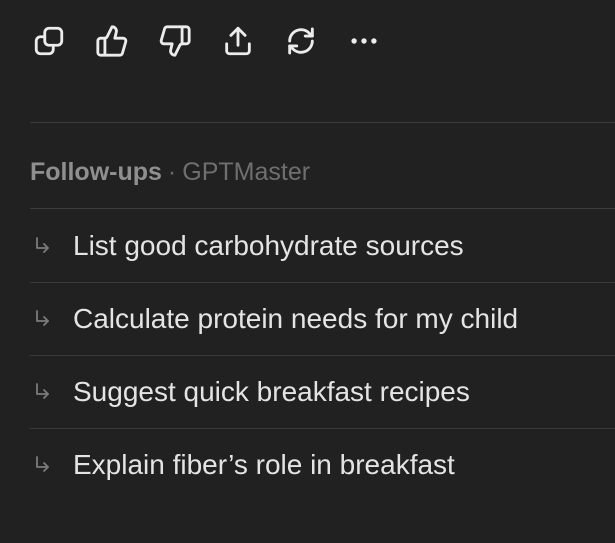 The image size is (615, 543). What do you see at coordinates (268, 245) in the screenshot?
I see `followup-label: List good carbohydrate sources` at bounding box center [268, 245].